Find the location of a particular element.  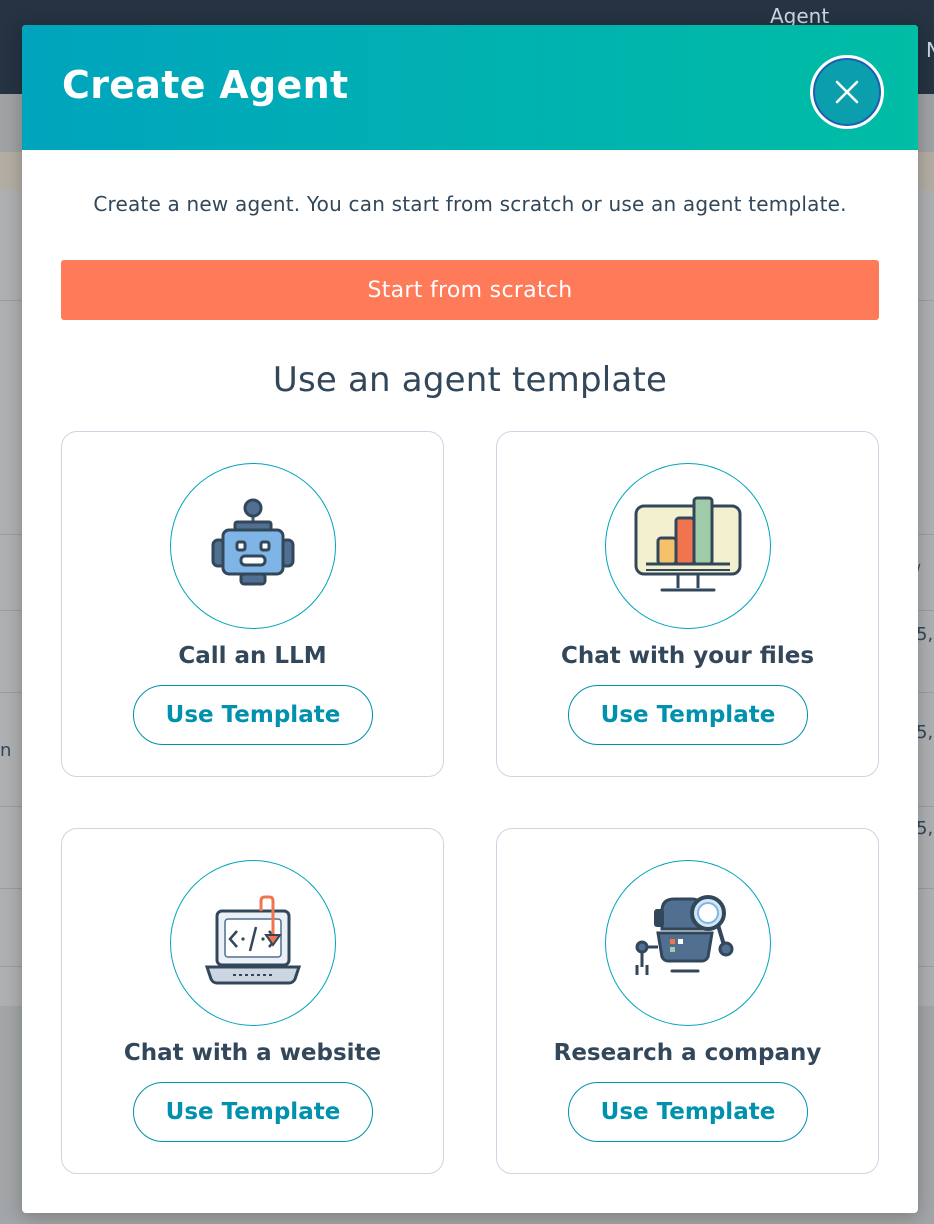

modal-title: Create Agent is located at coordinates (205, 85).